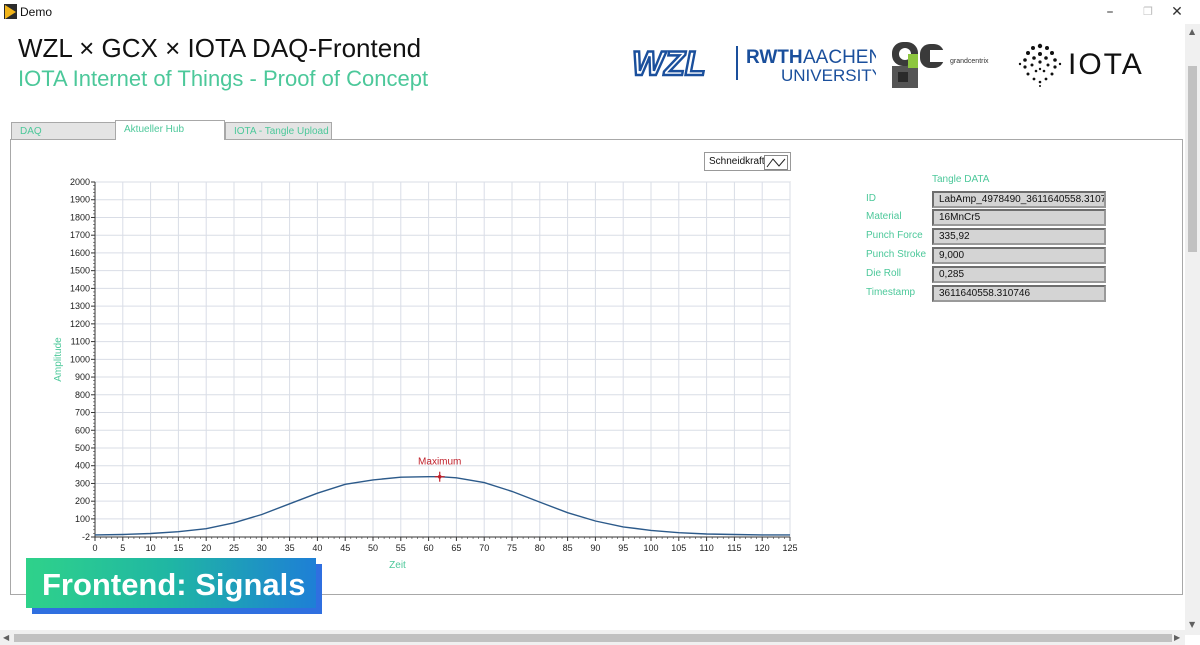 This screenshot has width=1200, height=645. What do you see at coordinates (151, 548) in the screenshot?
I see `x-tick-label: 10` at bounding box center [151, 548].